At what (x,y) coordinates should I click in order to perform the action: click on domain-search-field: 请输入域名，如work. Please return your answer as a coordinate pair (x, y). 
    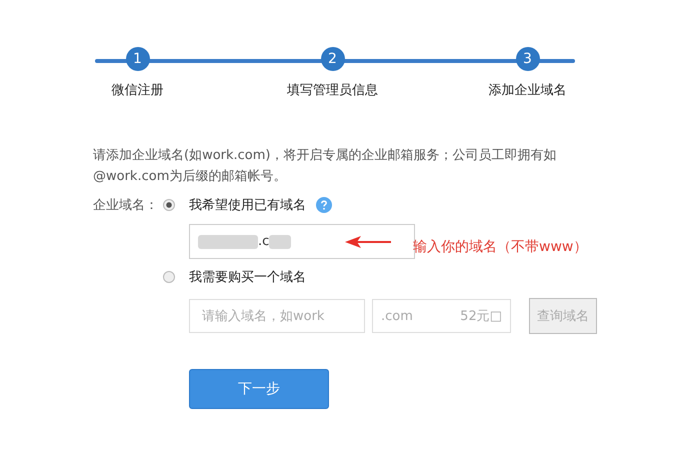
    Looking at the image, I should click on (277, 316).